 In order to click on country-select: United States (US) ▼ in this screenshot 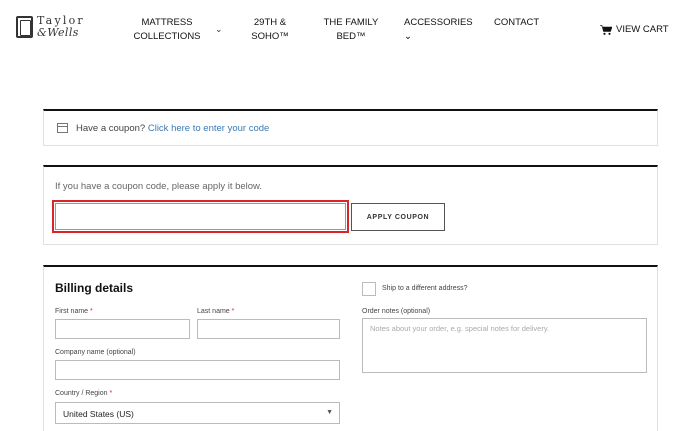, I will do `click(197, 413)`.